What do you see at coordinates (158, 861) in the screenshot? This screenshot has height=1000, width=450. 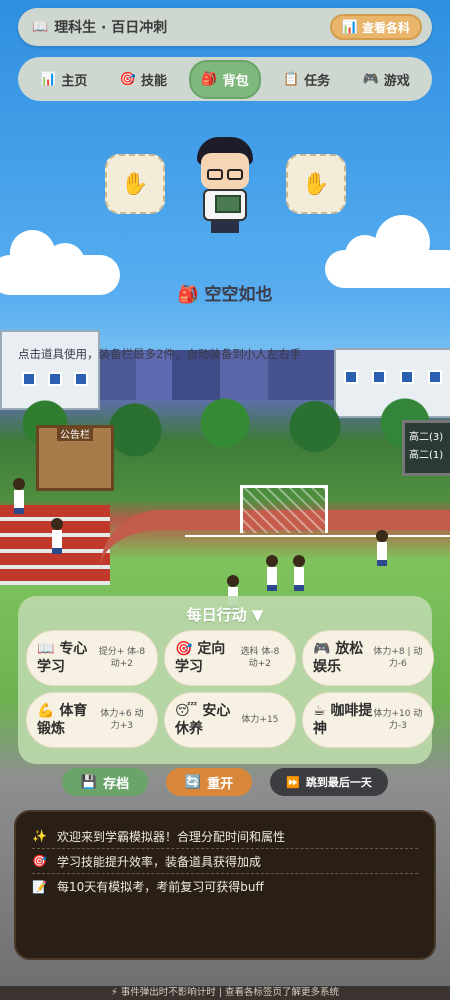 I see `log-text: 学习技能提升效率，装备道具获得加成` at bounding box center [158, 861].